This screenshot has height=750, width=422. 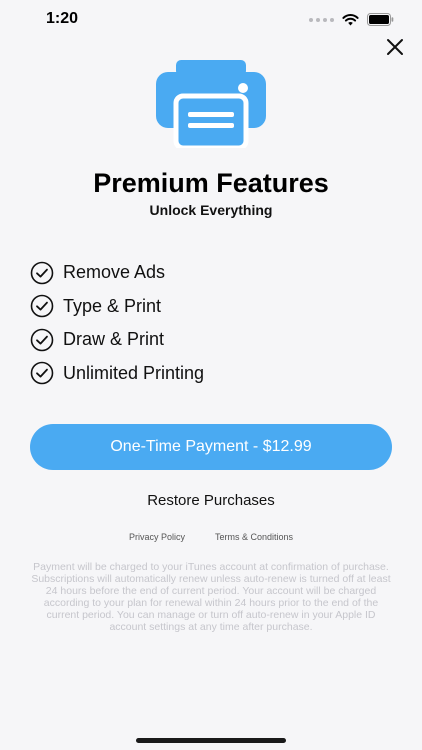 I want to click on feature-label: Remove Ads, so click(x=114, y=272).